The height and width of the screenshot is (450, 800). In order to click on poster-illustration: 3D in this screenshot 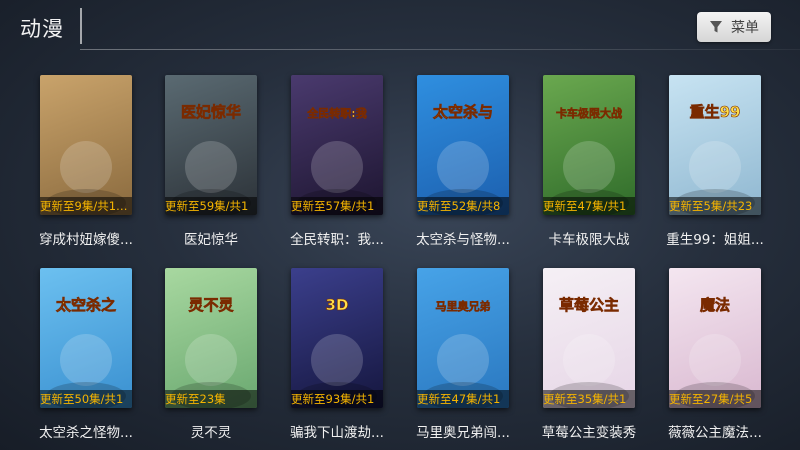, I will do `click(337, 352)`.